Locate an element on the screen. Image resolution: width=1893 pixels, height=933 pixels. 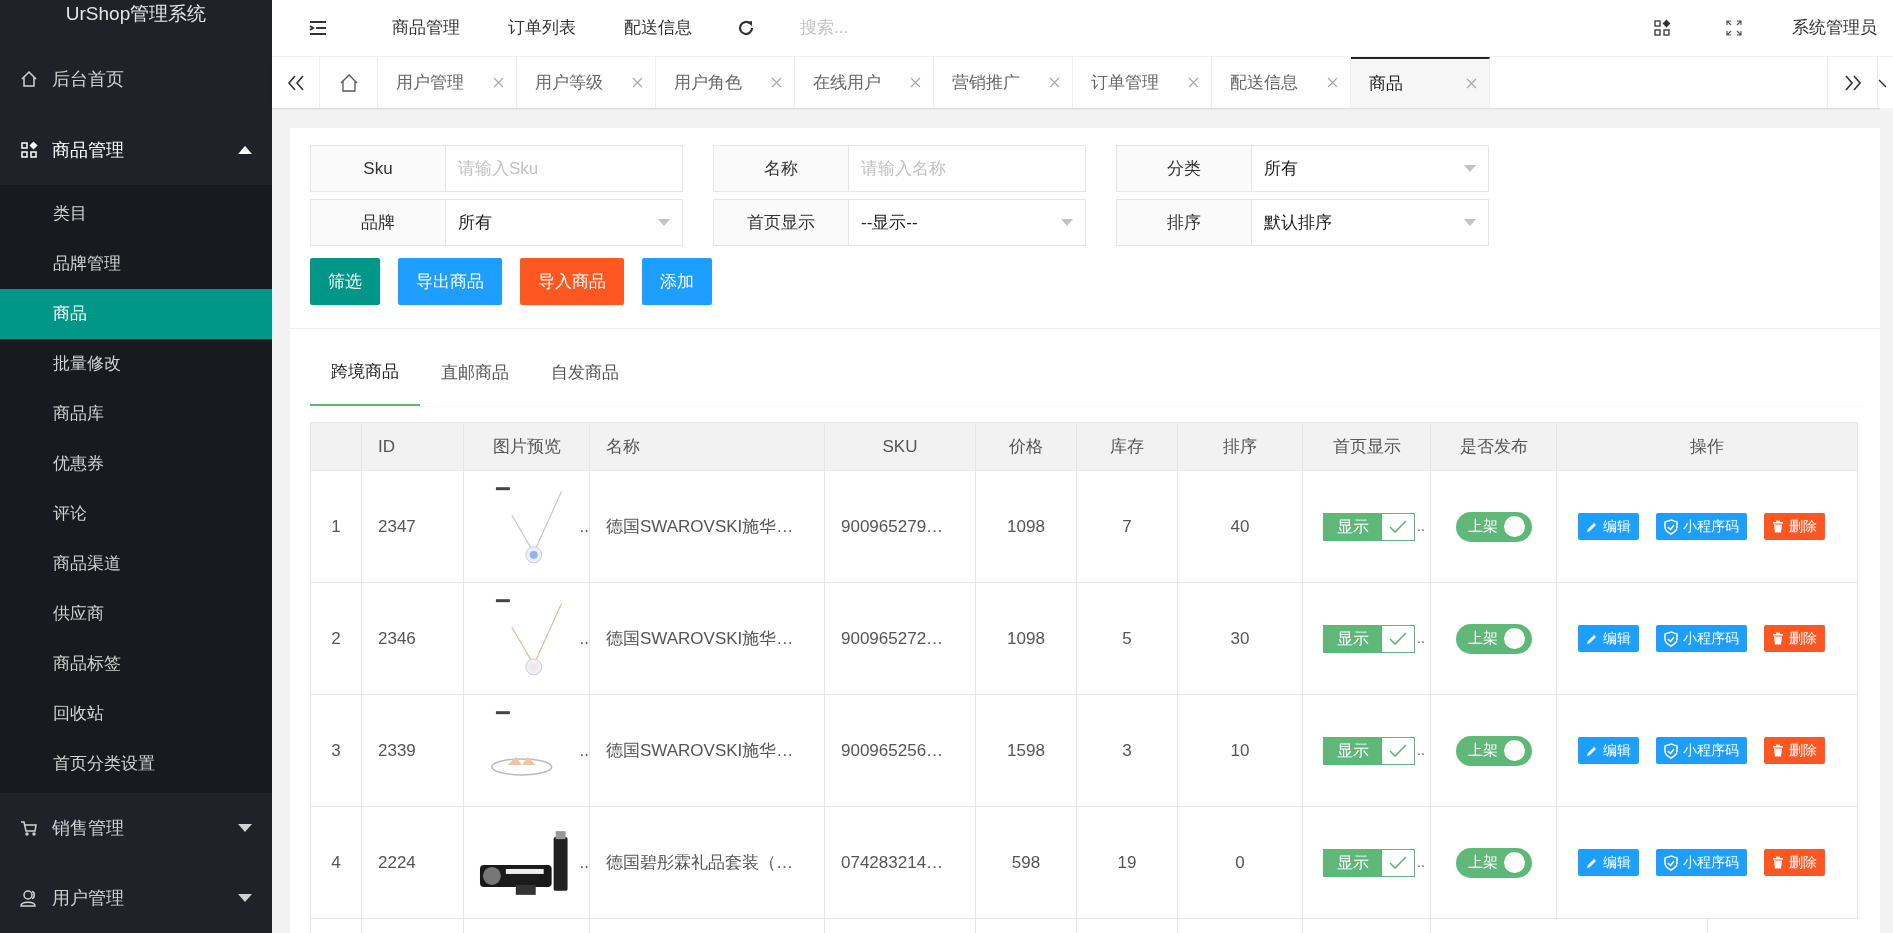
column-header: 价格 is located at coordinates (1026, 446).